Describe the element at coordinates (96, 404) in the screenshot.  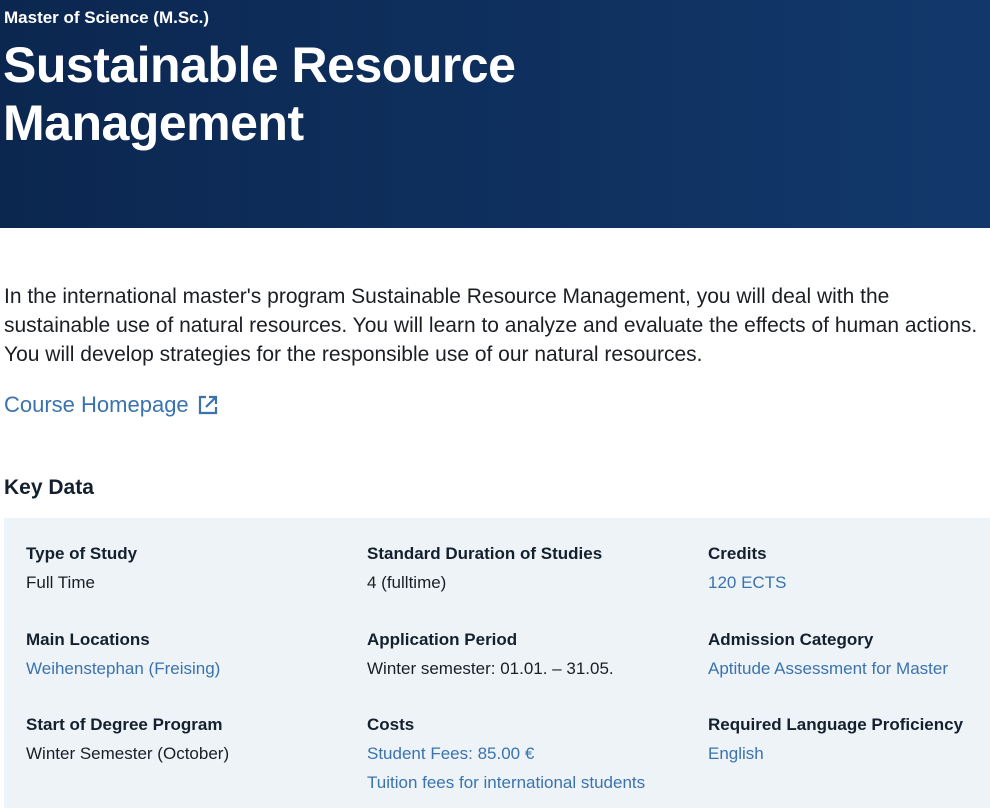
I see `course-homepage-label: Course Homepage` at that location.